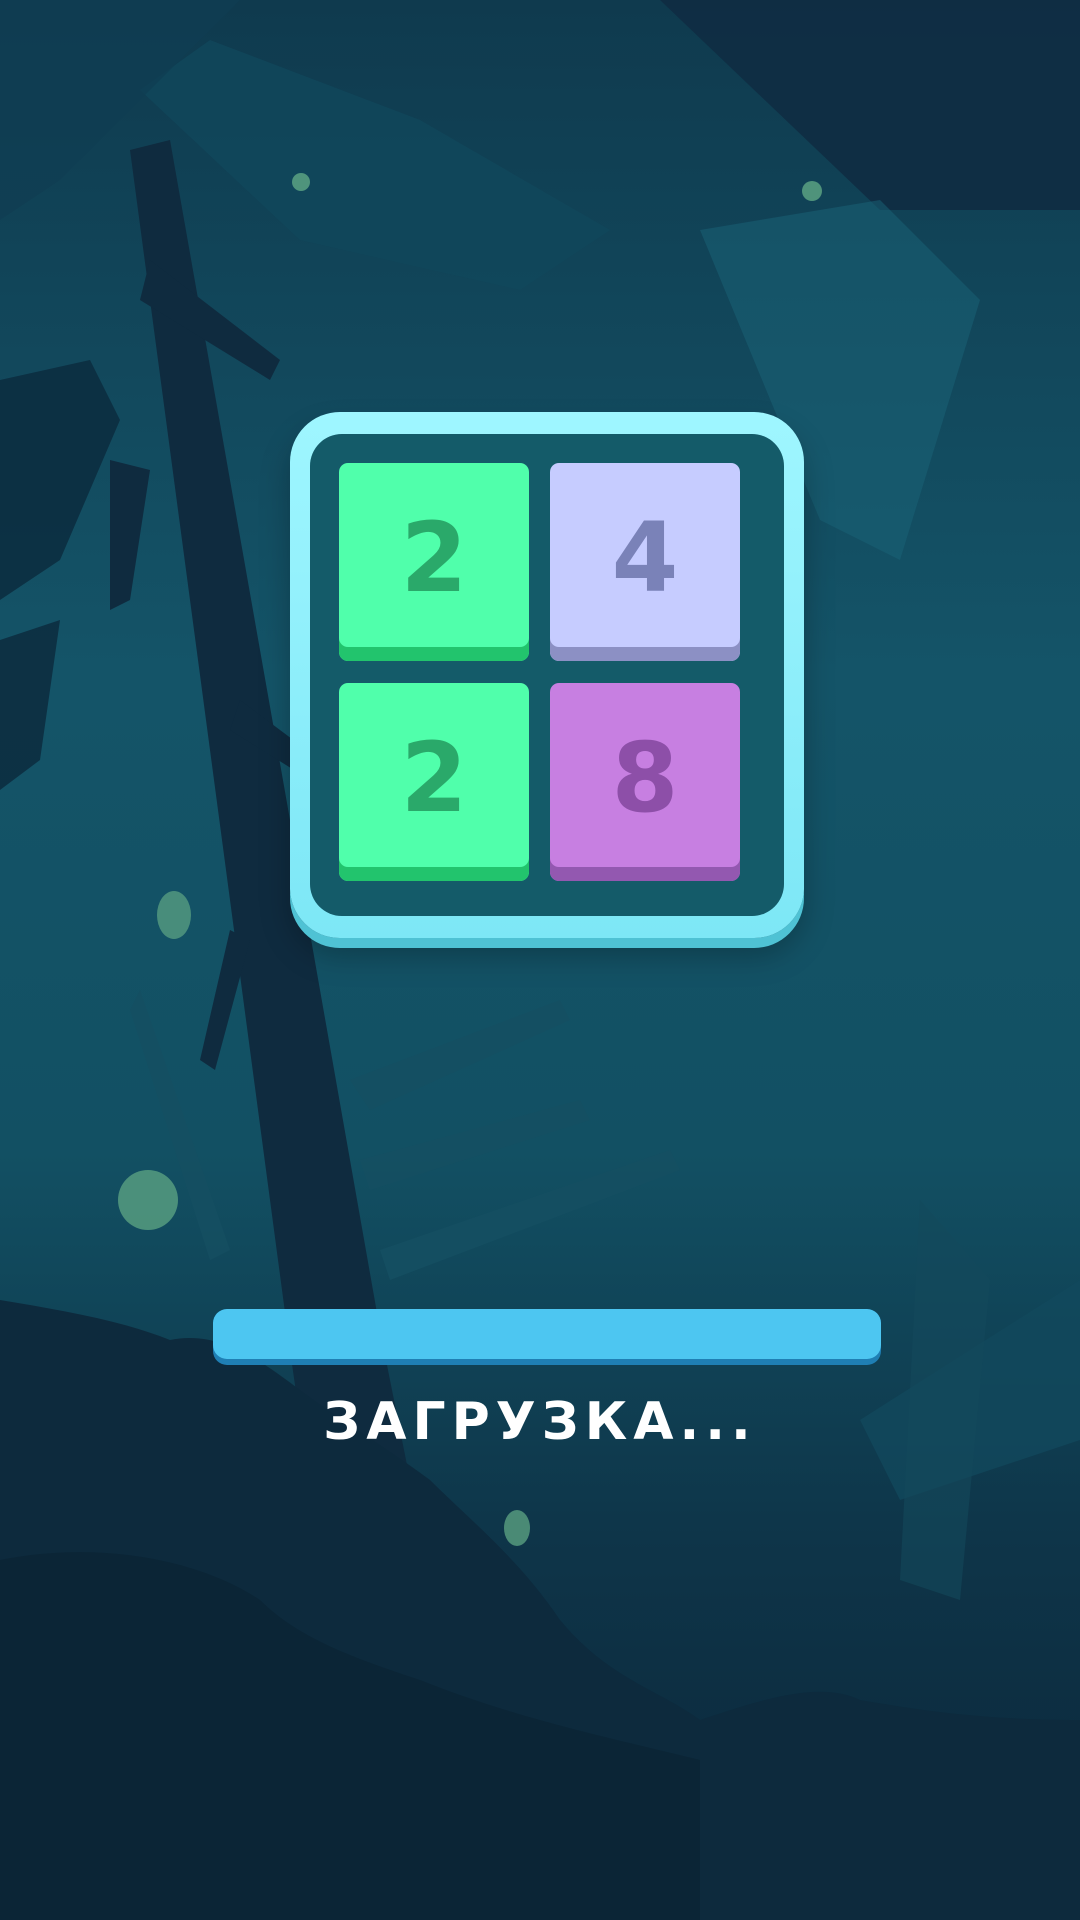 This screenshot has width=1080, height=1920. I want to click on loading-progress-bar, so click(547, 1337).